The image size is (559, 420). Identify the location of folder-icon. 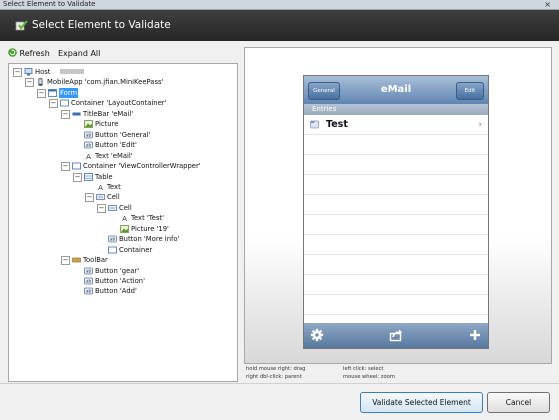
(314, 124).